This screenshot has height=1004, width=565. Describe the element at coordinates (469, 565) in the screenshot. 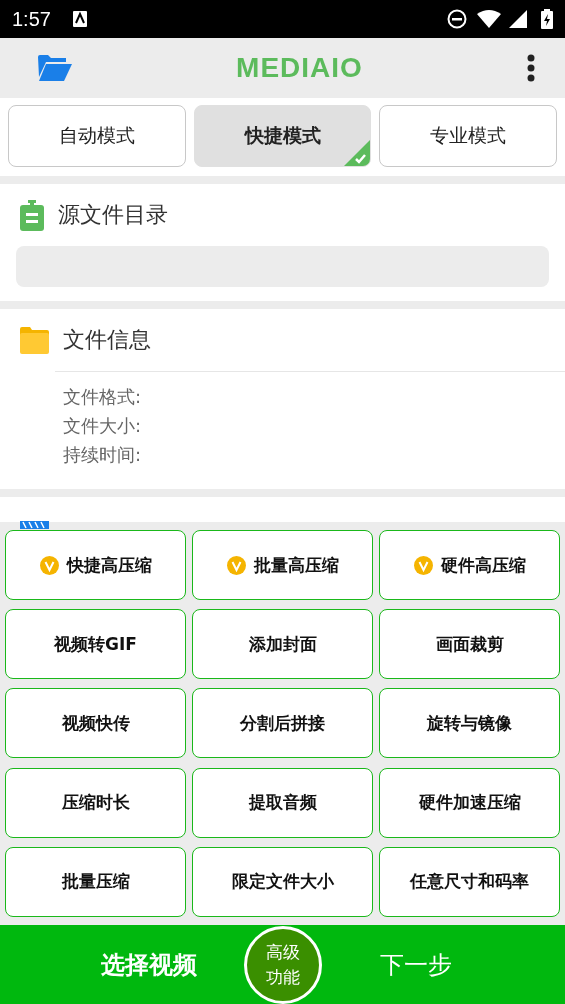

I see `function-button: 硬件高压缩` at that location.